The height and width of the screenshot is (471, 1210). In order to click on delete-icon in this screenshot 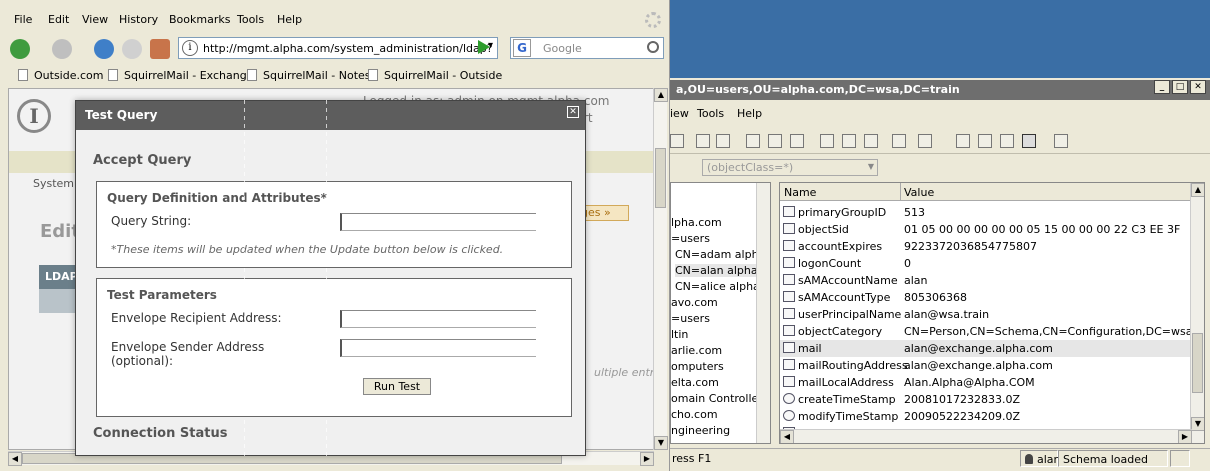, I will do `click(827, 141)`.